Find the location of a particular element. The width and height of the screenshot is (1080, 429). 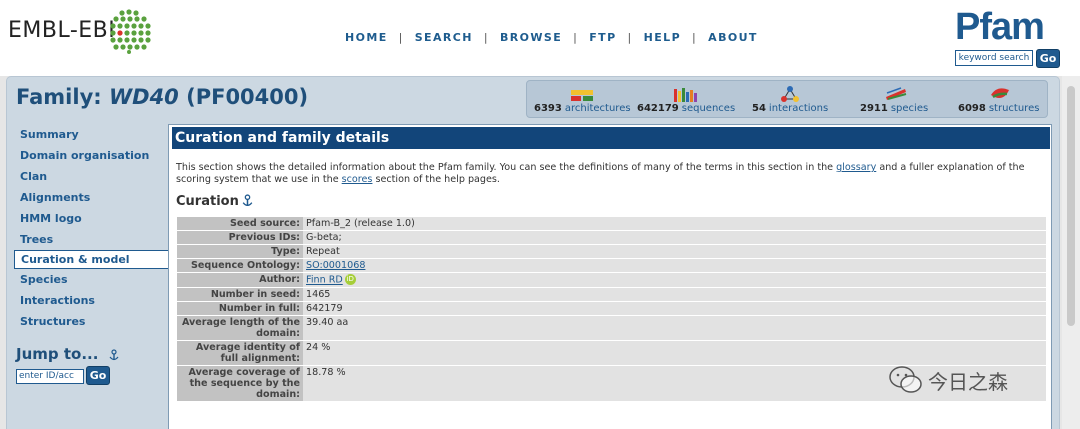

watermark-text: 今日之森 is located at coordinates (968, 382).